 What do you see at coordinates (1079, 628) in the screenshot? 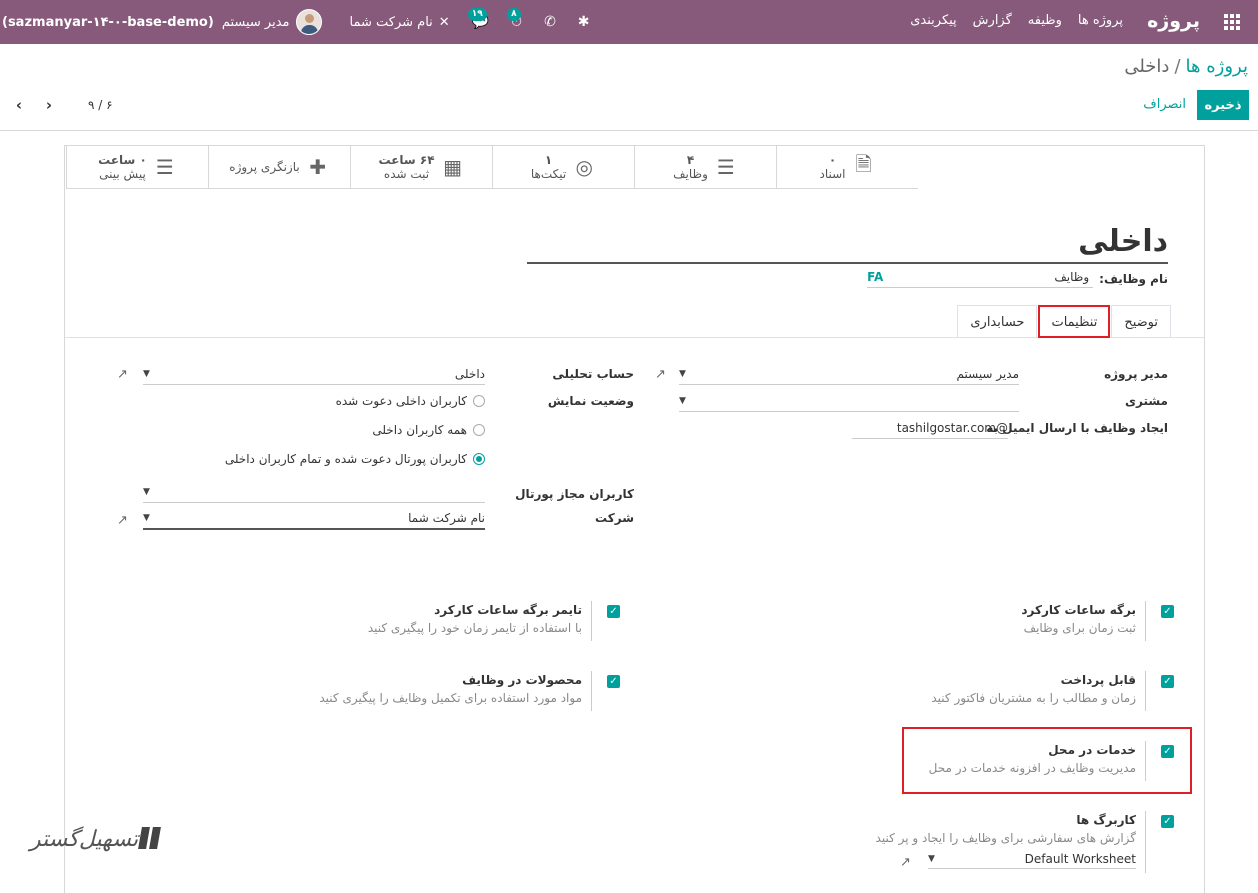
I see `setting-description: ثبت زمان برای وظایف` at bounding box center [1079, 628].